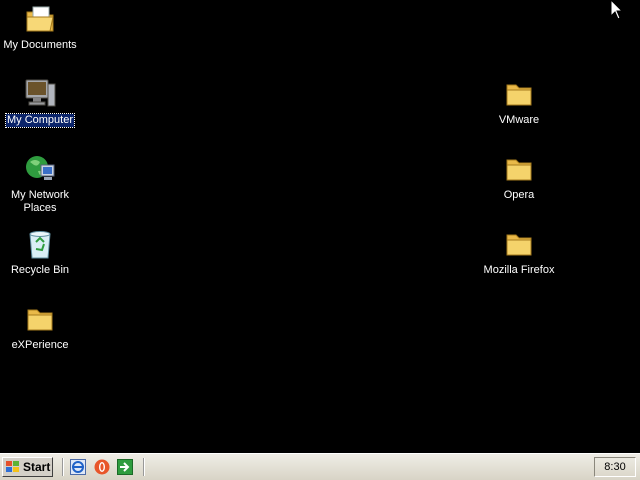  Describe the element at coordinates (40, 45) in the screenshot. I see `desktop-icon-label: My Documents` at that location.